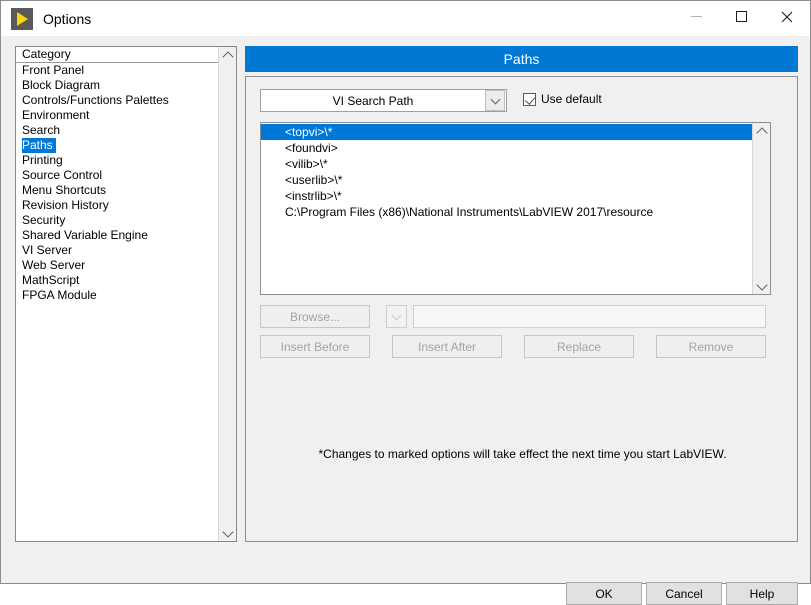  I want to click on sidebar-item-fpga-module: FPGA Module, so click(117, 295).